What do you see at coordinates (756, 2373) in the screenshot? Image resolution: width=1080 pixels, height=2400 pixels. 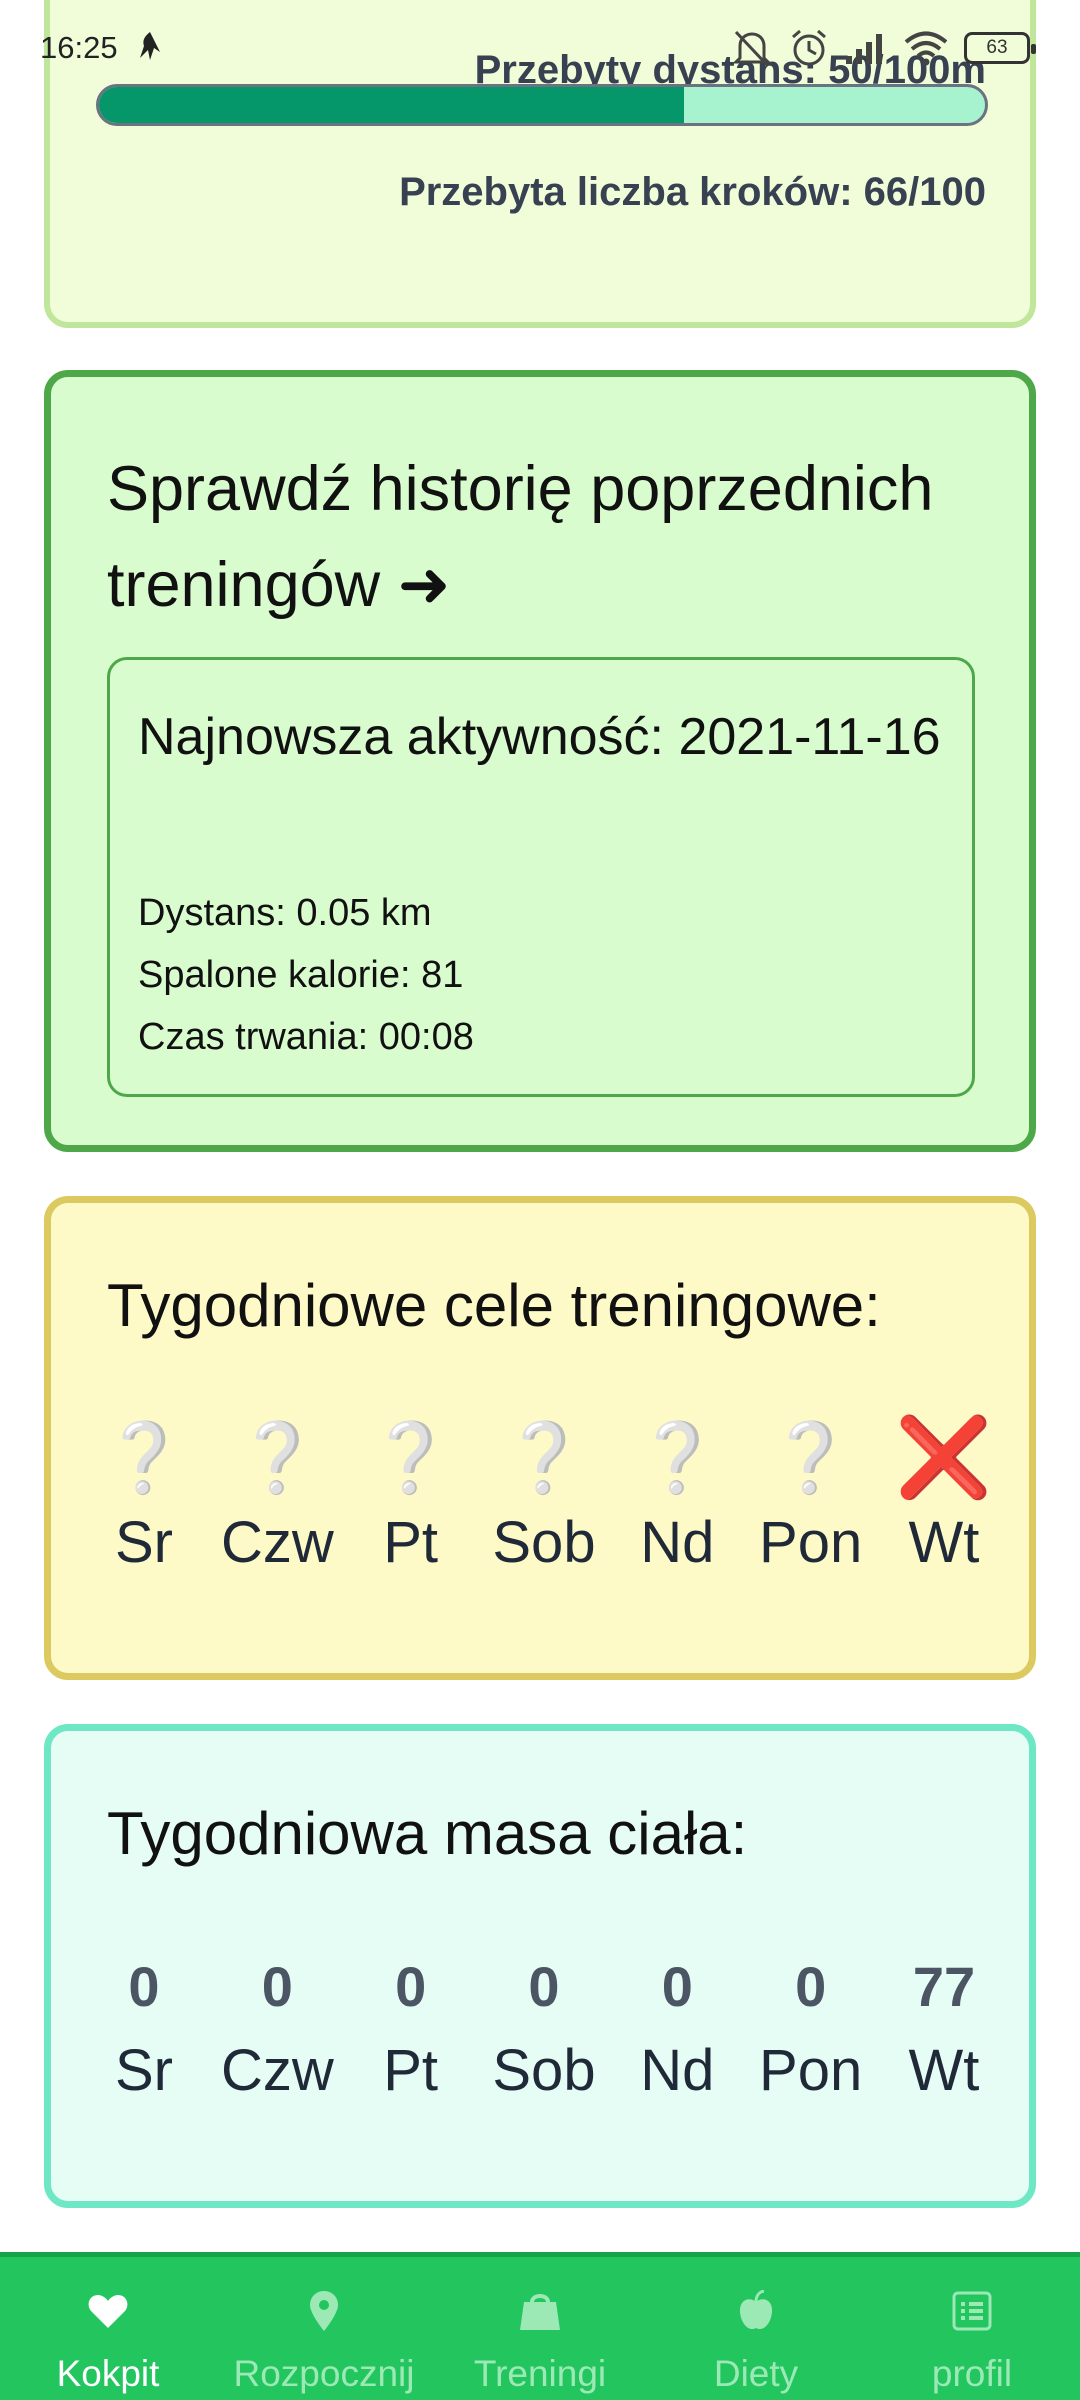 I see `nav-label: Diety` at bounding box center [756, 2373].